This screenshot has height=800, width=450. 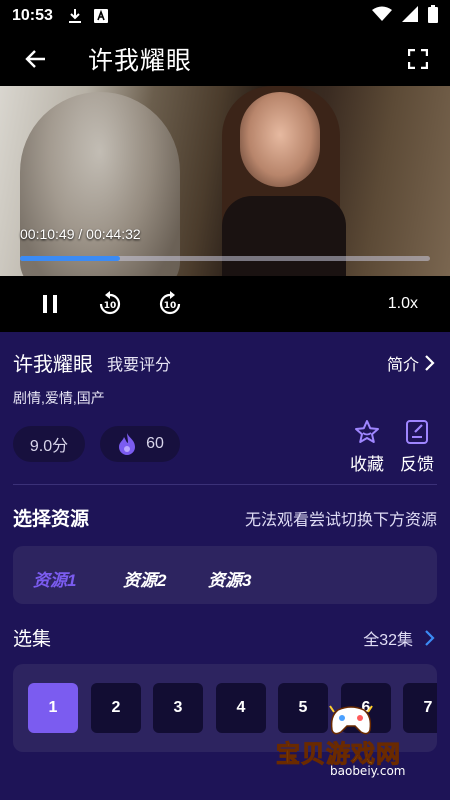 I want to click on forward-10-icon: 10, so click(x=170, y=303).